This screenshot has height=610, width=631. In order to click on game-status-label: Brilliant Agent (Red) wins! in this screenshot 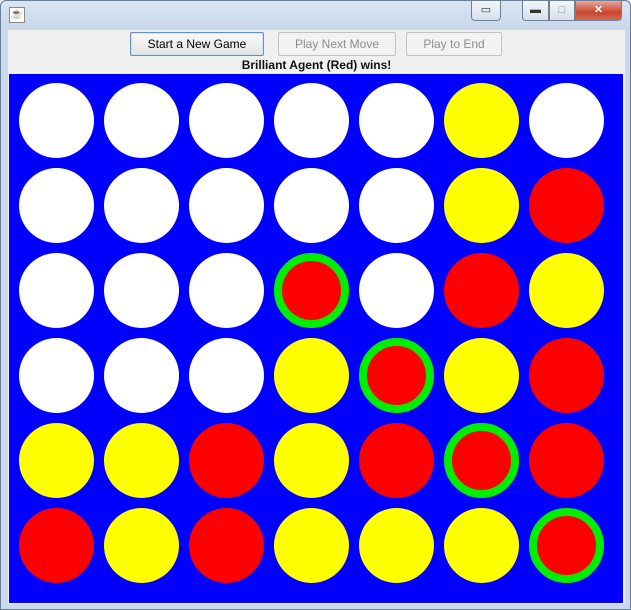, I will do `click(316, 65)`.